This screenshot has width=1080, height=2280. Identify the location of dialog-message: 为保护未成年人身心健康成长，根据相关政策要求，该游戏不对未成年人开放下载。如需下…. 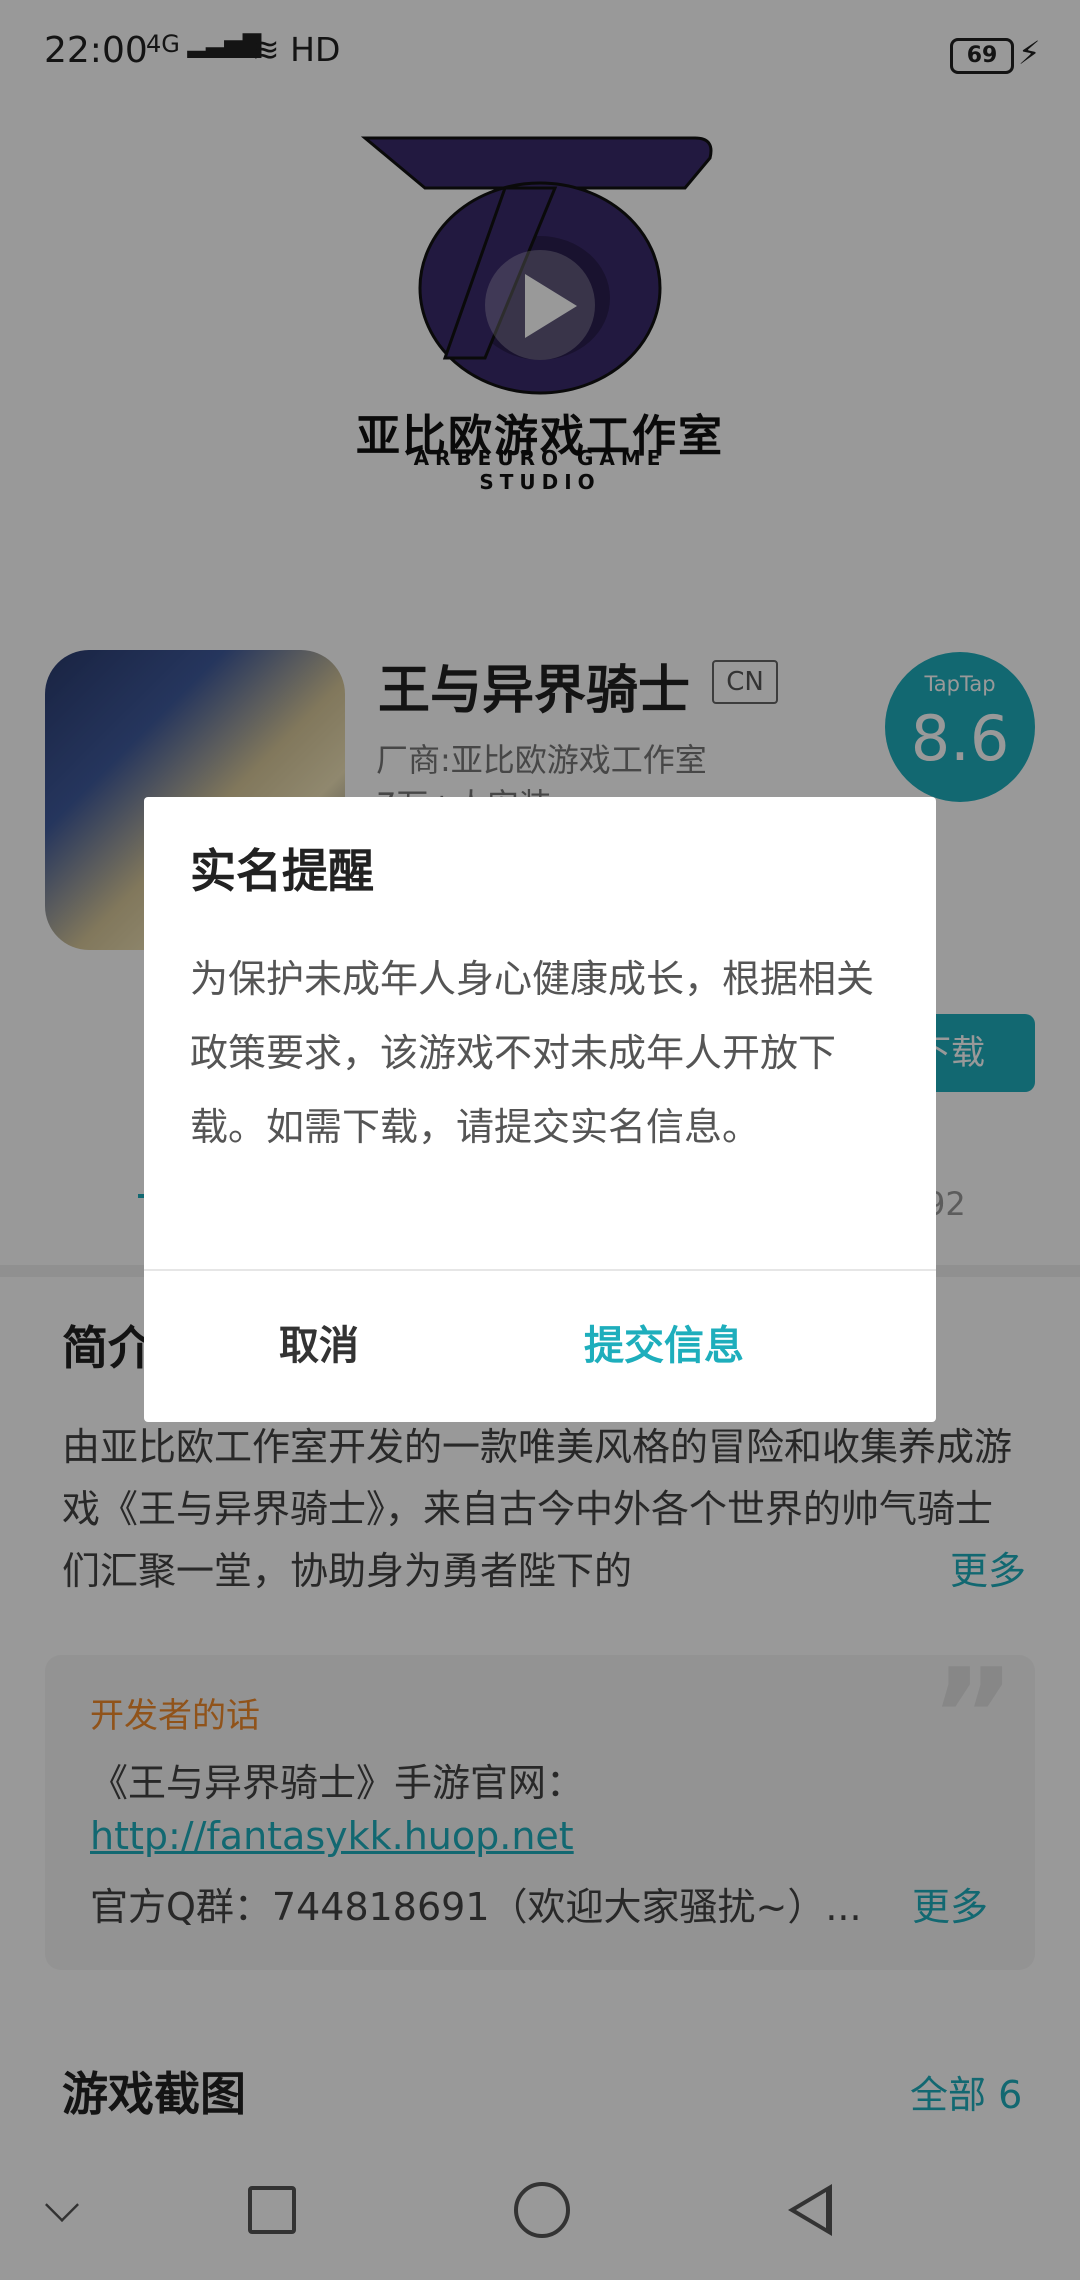
(532, 1053).